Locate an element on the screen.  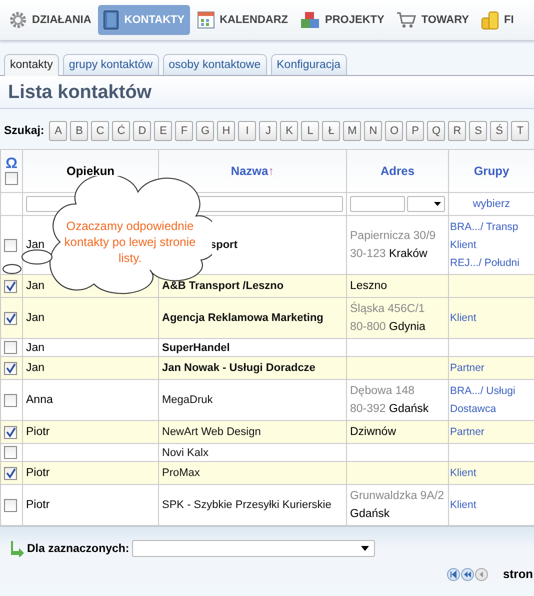
contact-name: A&B Transport /Leszno is located at coordinates (223, 286).